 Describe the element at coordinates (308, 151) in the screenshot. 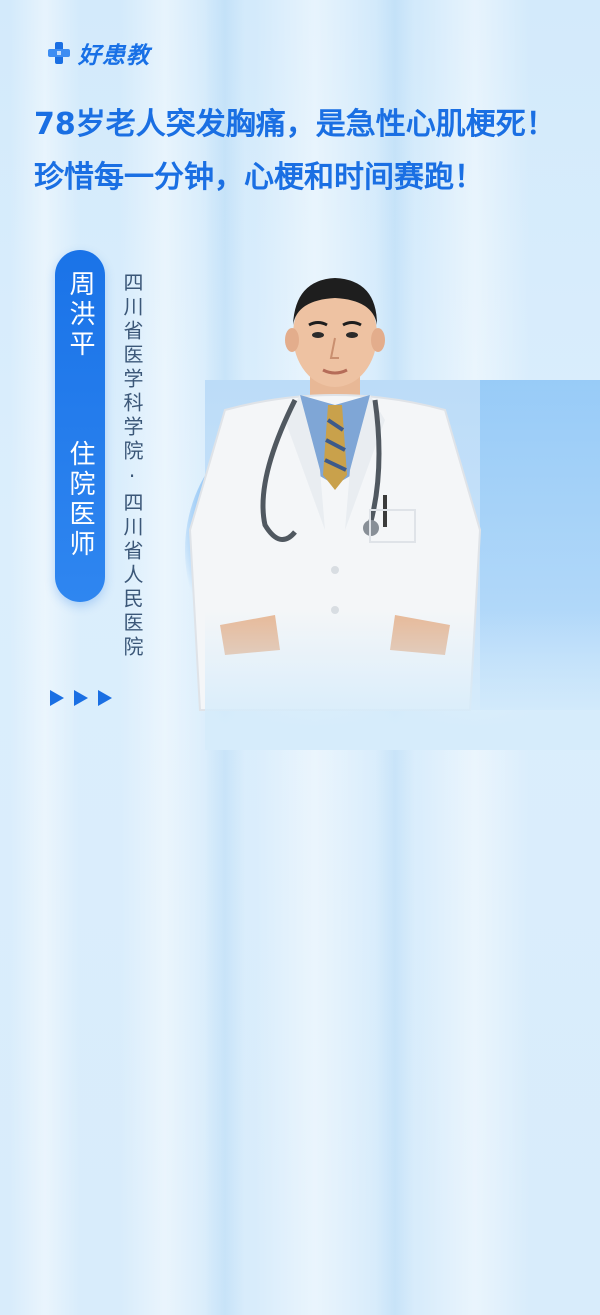

I see `headline: 78岁老人突发胸痛，是急性心肌梗死！ 珍惜每一分钟，心梗和时间赛跑！` at that location.